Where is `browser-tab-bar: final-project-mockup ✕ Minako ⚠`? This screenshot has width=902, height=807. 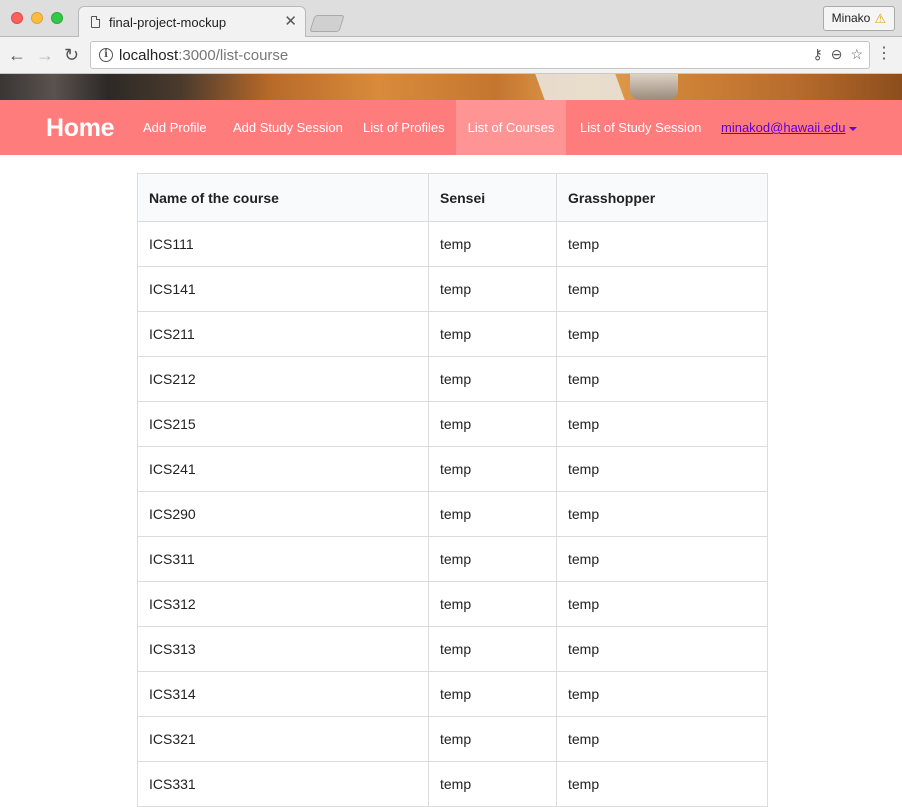
browser-tab-bar: final-project-mockup ✕ Minako ⚠ is located at coordinates (451, 19).